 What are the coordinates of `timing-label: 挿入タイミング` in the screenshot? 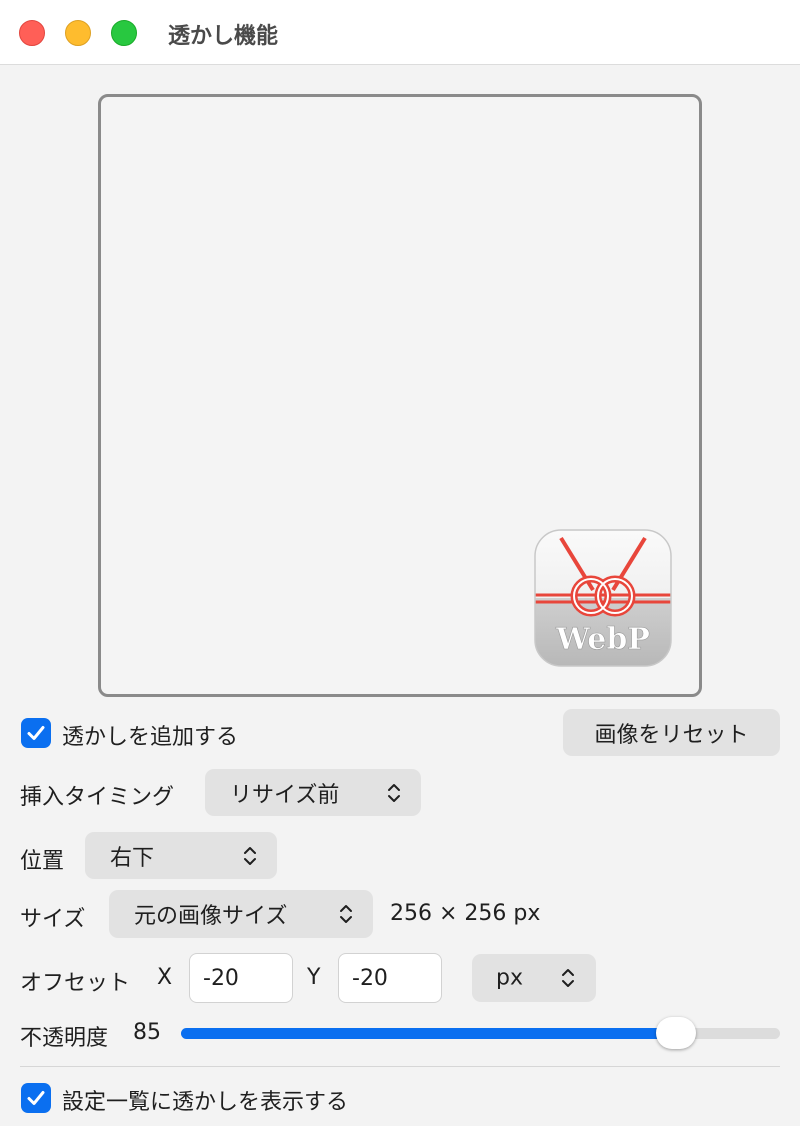 It's located at (97, 797).